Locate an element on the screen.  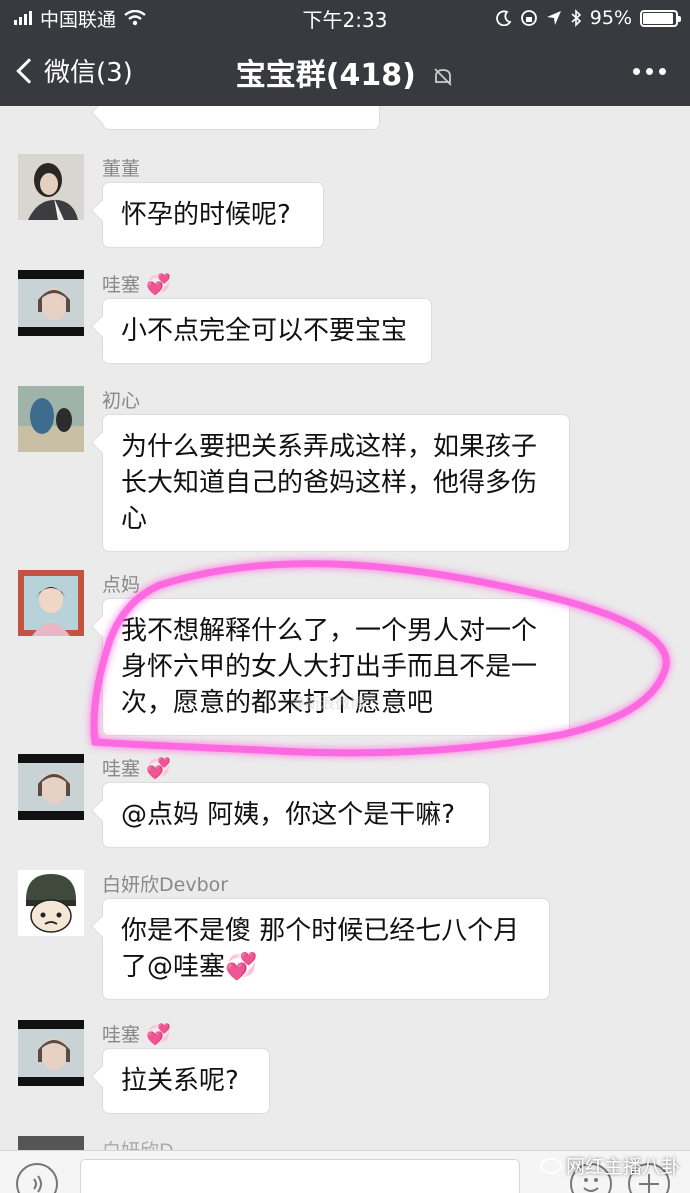
location-icon is located at coordinates (553, 18).